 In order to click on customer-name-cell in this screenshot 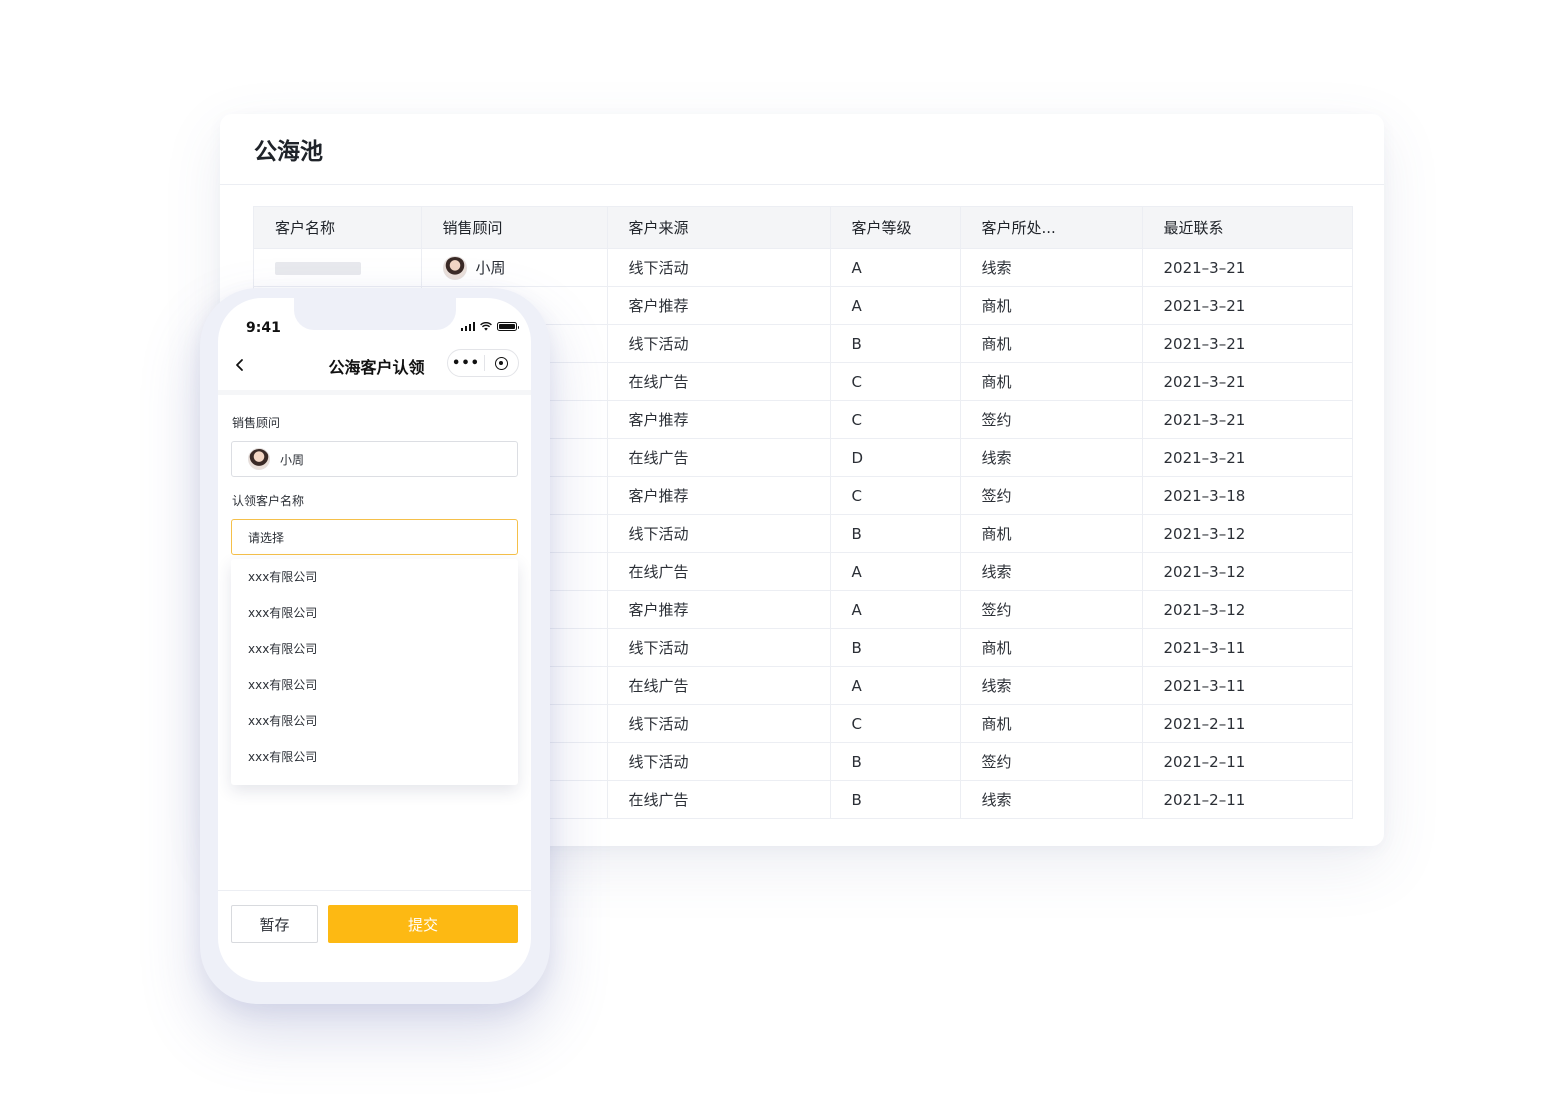, I will do `click(338, 267)`.